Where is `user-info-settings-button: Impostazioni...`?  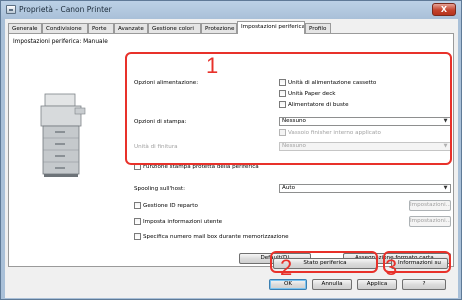
user-info-settings-button: Impostazioni... is located at coordinates (430, 221).